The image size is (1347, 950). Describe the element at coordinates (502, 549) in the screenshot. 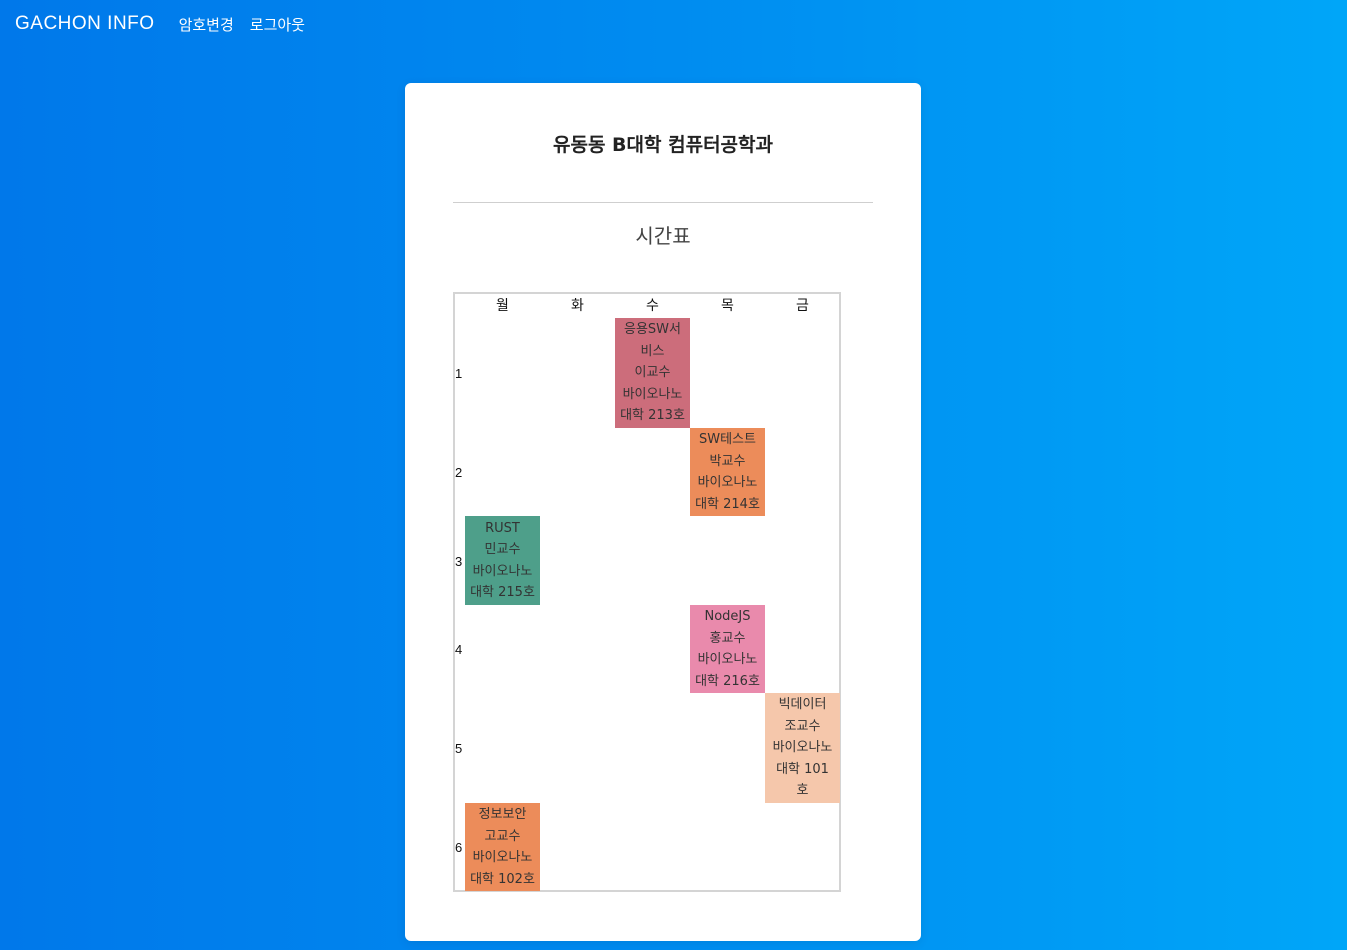

I see `class-professor: 민교수` at that location.